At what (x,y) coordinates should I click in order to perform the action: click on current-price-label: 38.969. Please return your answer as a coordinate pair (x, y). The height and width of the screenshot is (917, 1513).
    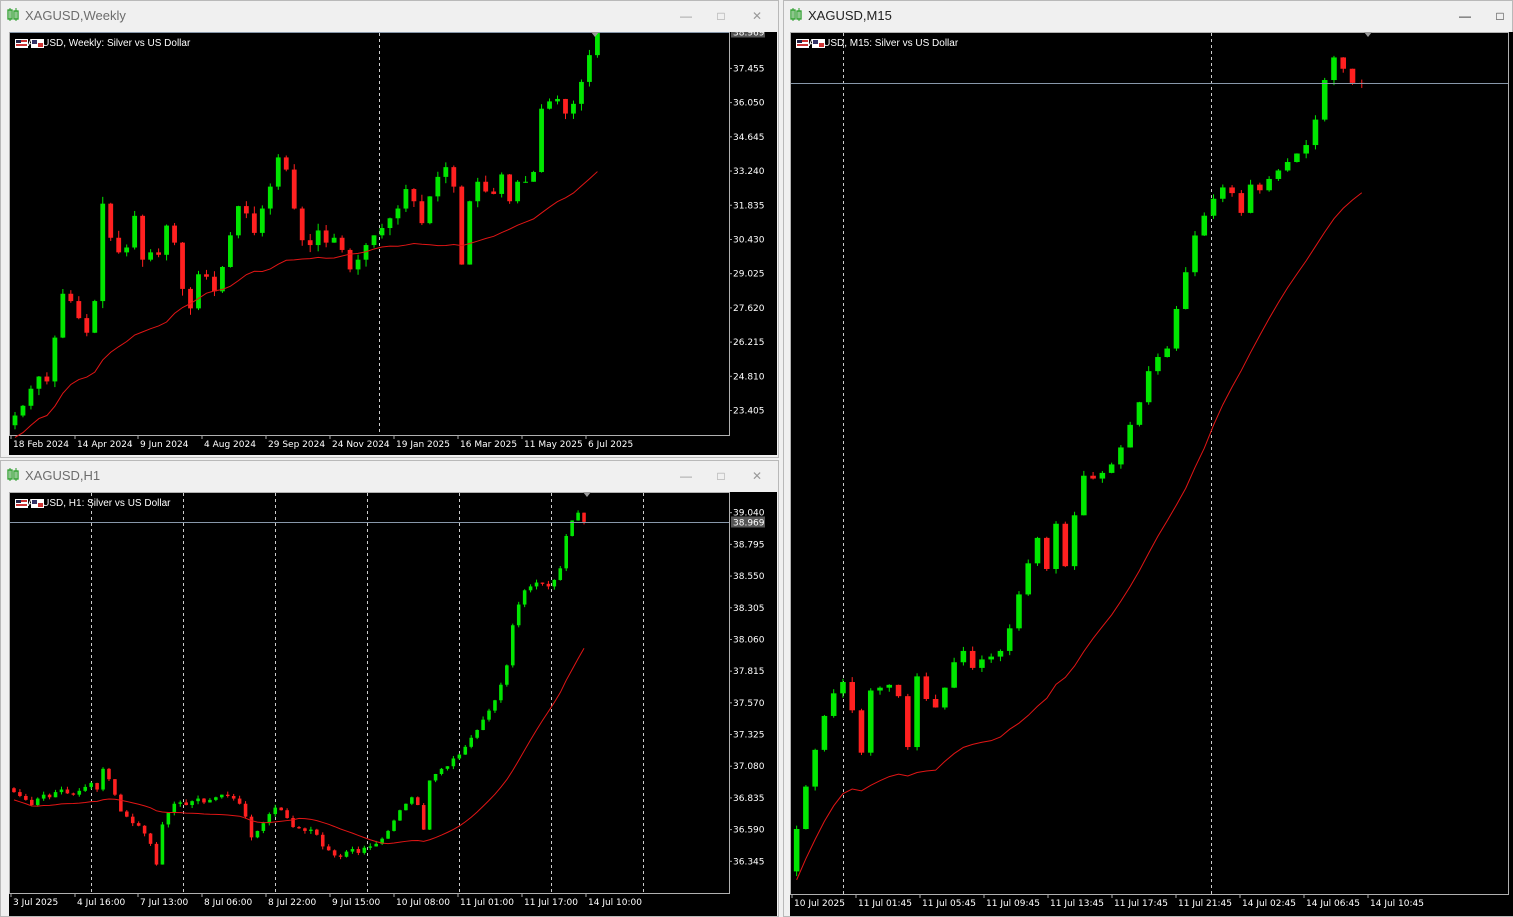
    Looking at the image, I should click on (749, 35).